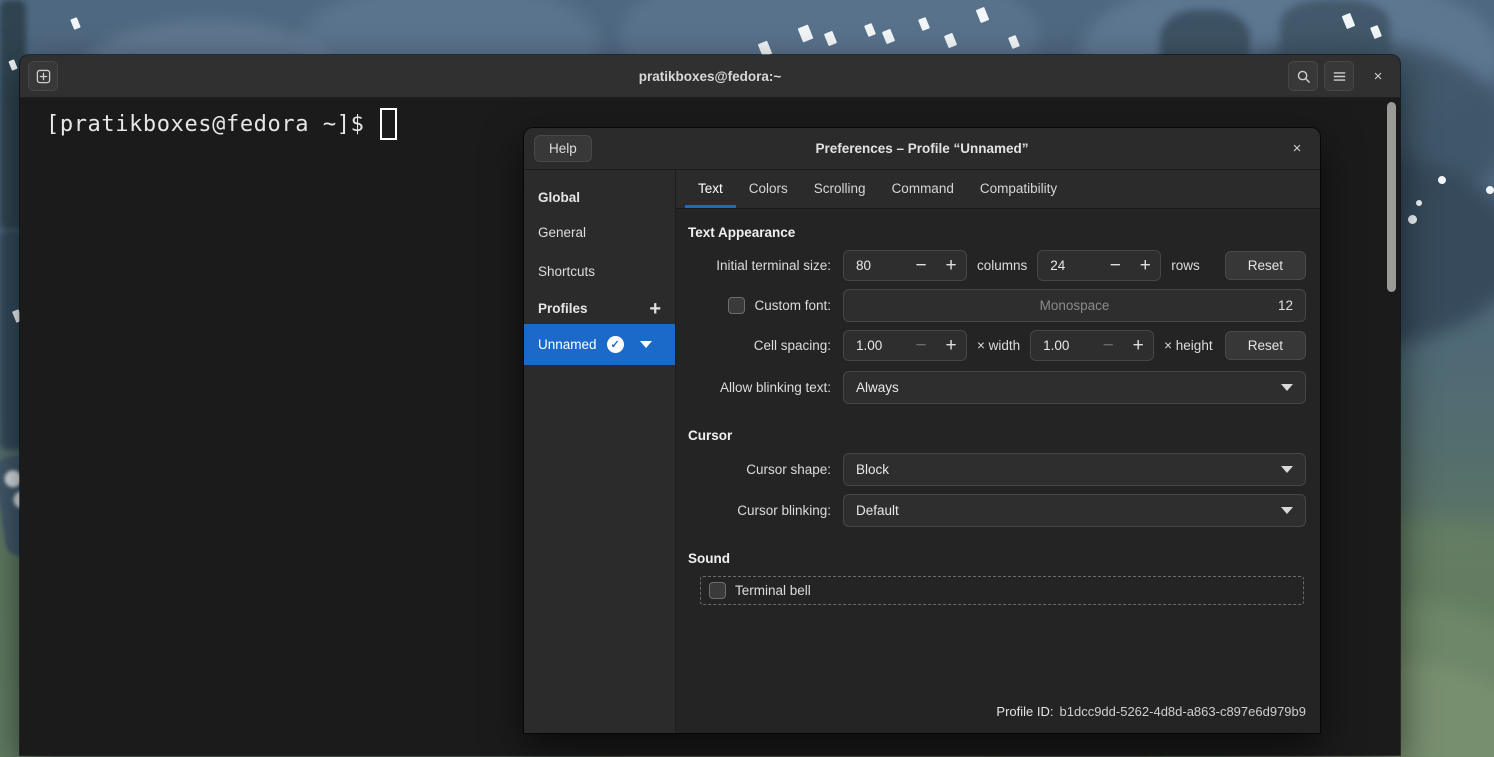  What do you see at coordinates (1002, 590) in the screenshot?
I see `terminal-bell-row: Terminal bell` at bounding box center [1002, 590].